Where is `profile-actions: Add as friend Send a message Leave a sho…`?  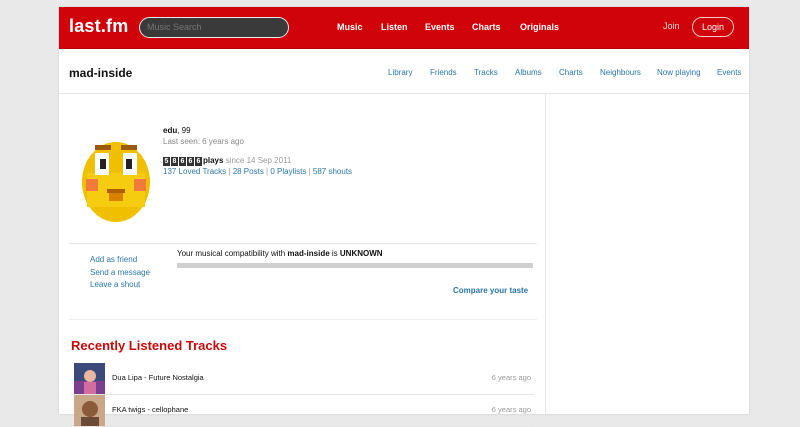 profile-actions: Add as friend Send a message Leave a sho… is located at coordinates (120, 273).